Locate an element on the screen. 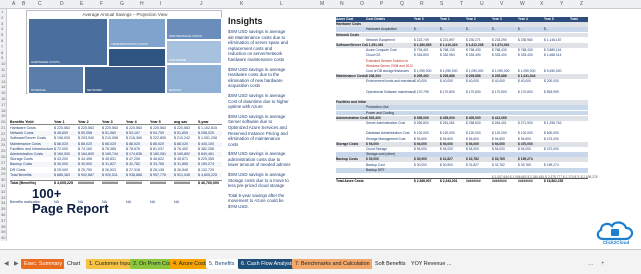  column-header: P is located at coordinates (381, 4).